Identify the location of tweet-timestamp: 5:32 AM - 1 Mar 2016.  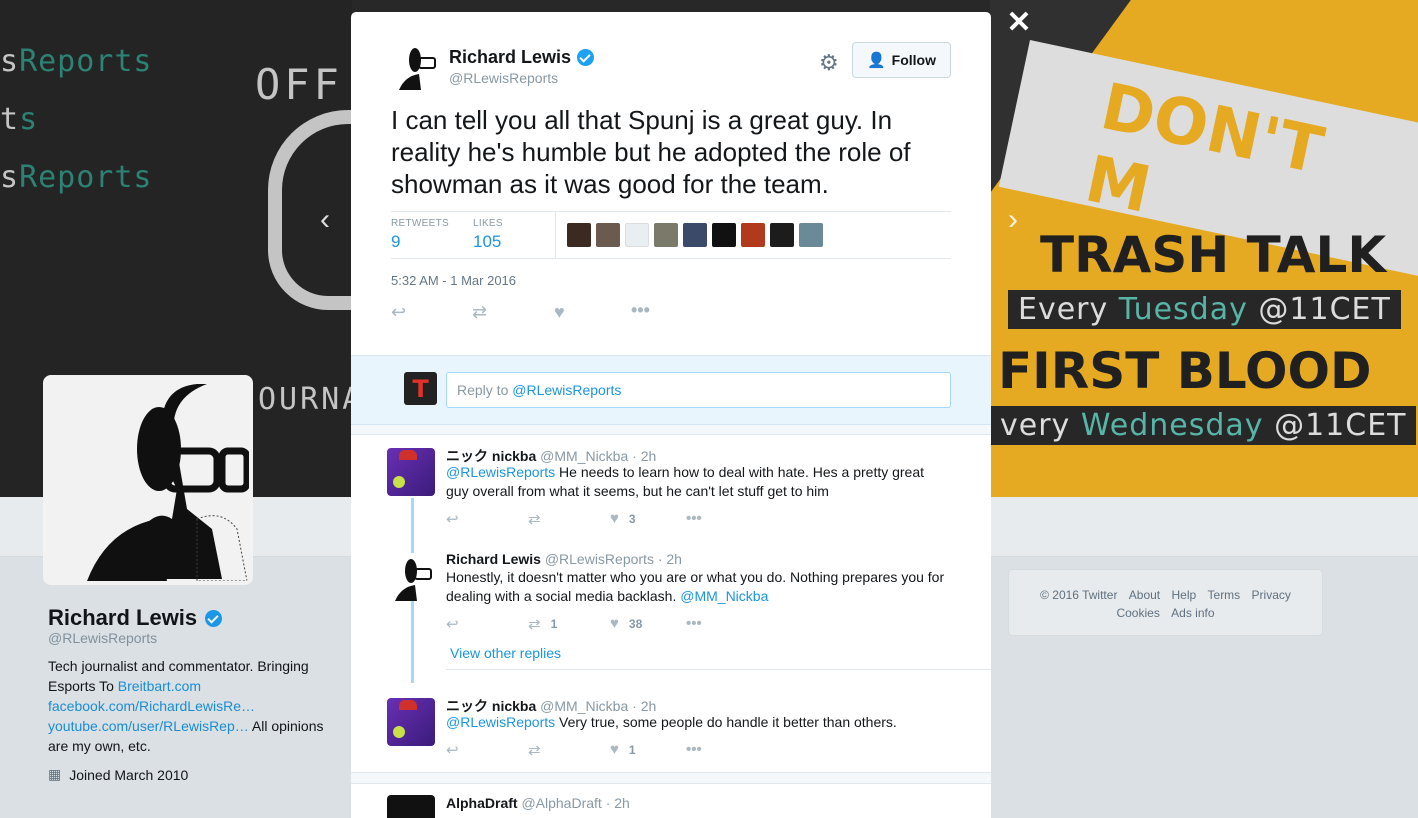
(453, 280).